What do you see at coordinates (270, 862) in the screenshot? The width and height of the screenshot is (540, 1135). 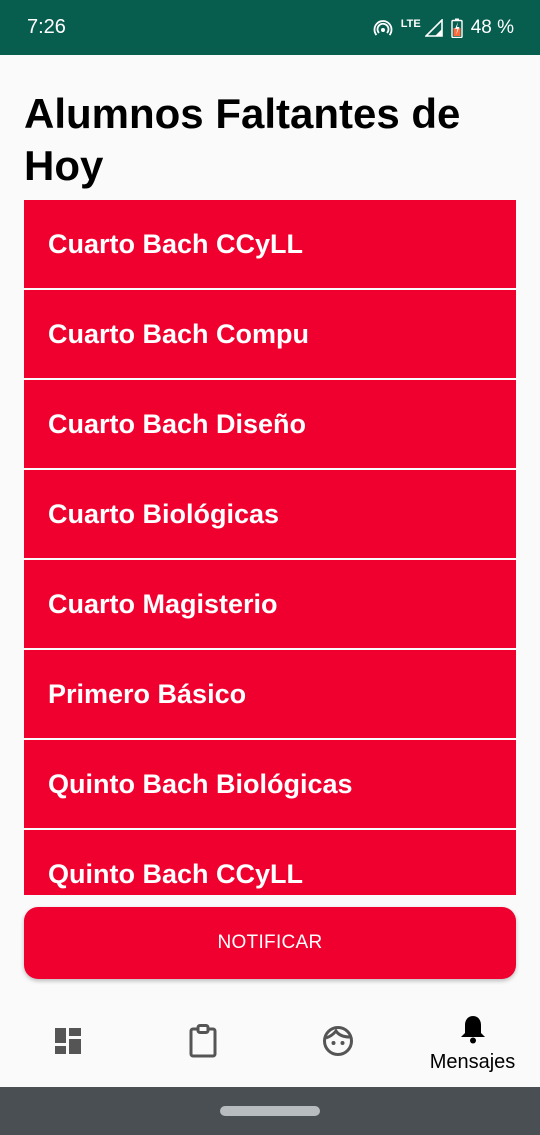 I see `list-item: Quinto Bach CCyLL` at bounding box center [270, 862].